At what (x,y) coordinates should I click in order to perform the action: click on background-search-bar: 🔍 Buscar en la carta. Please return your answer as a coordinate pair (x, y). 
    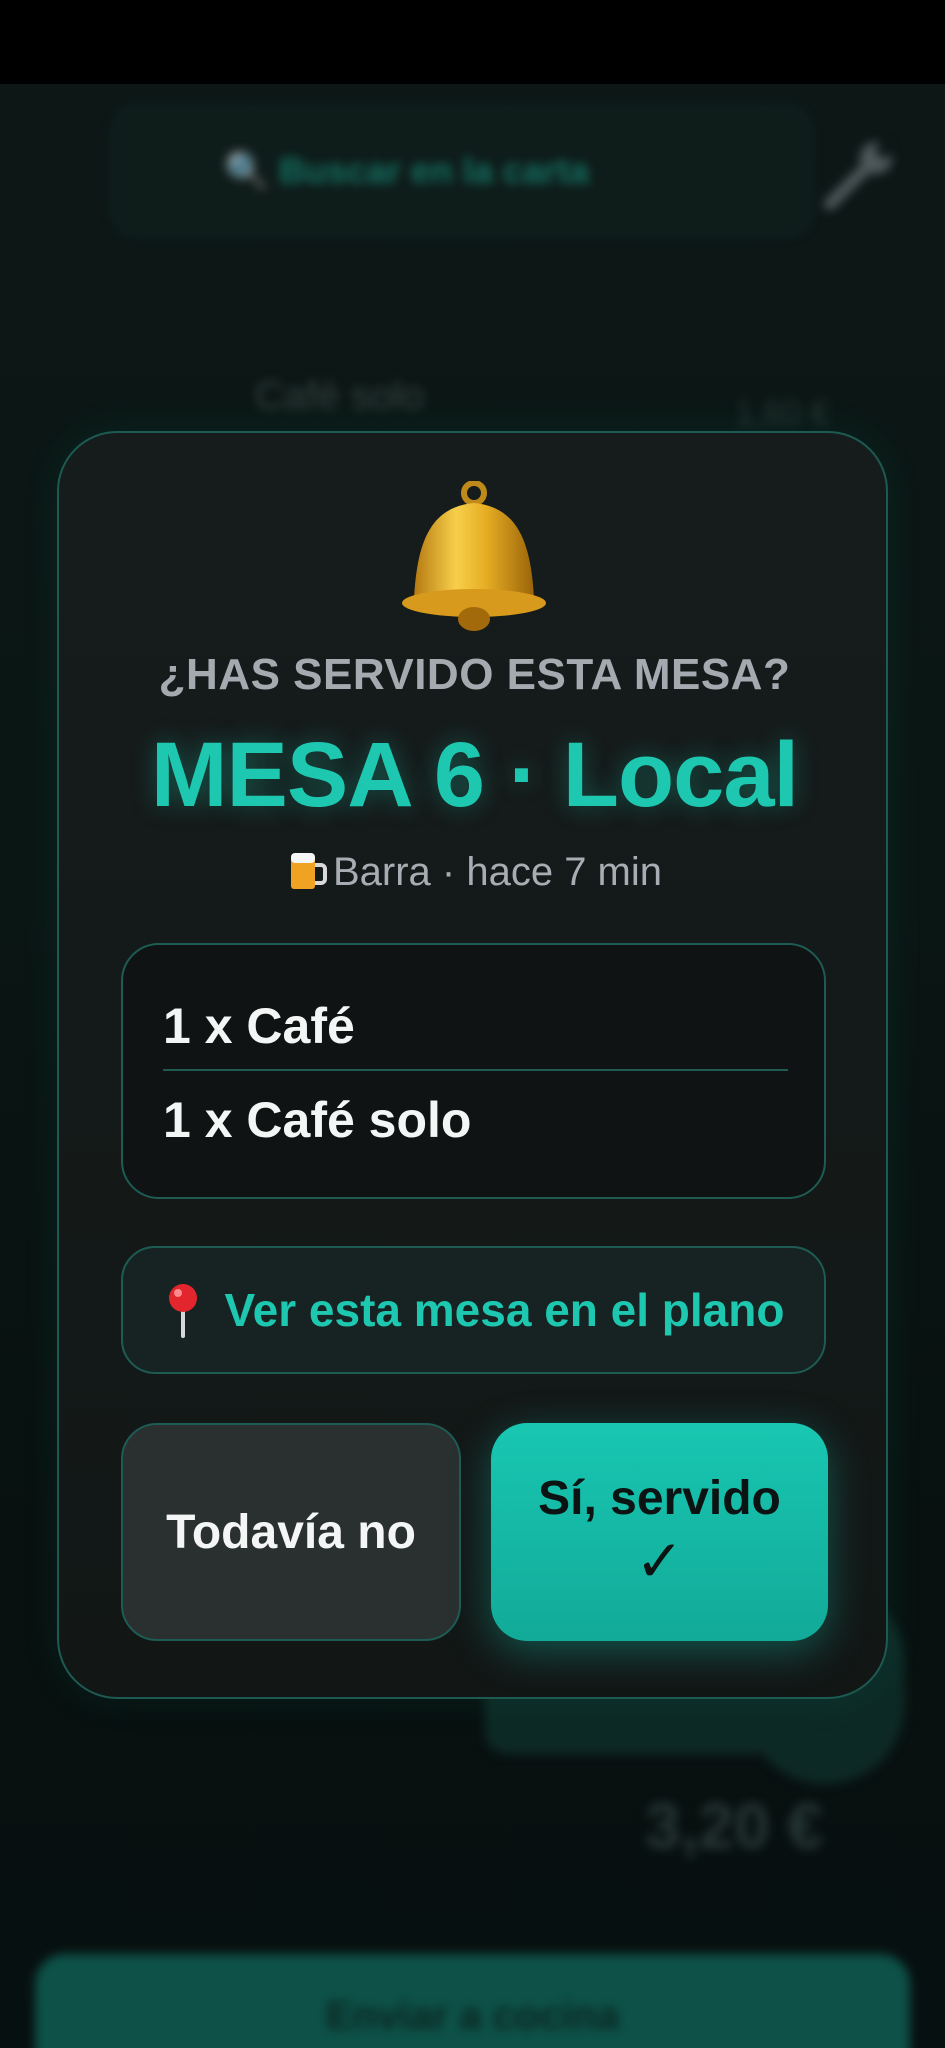
    Looking at the image, I should click on (462, 171).